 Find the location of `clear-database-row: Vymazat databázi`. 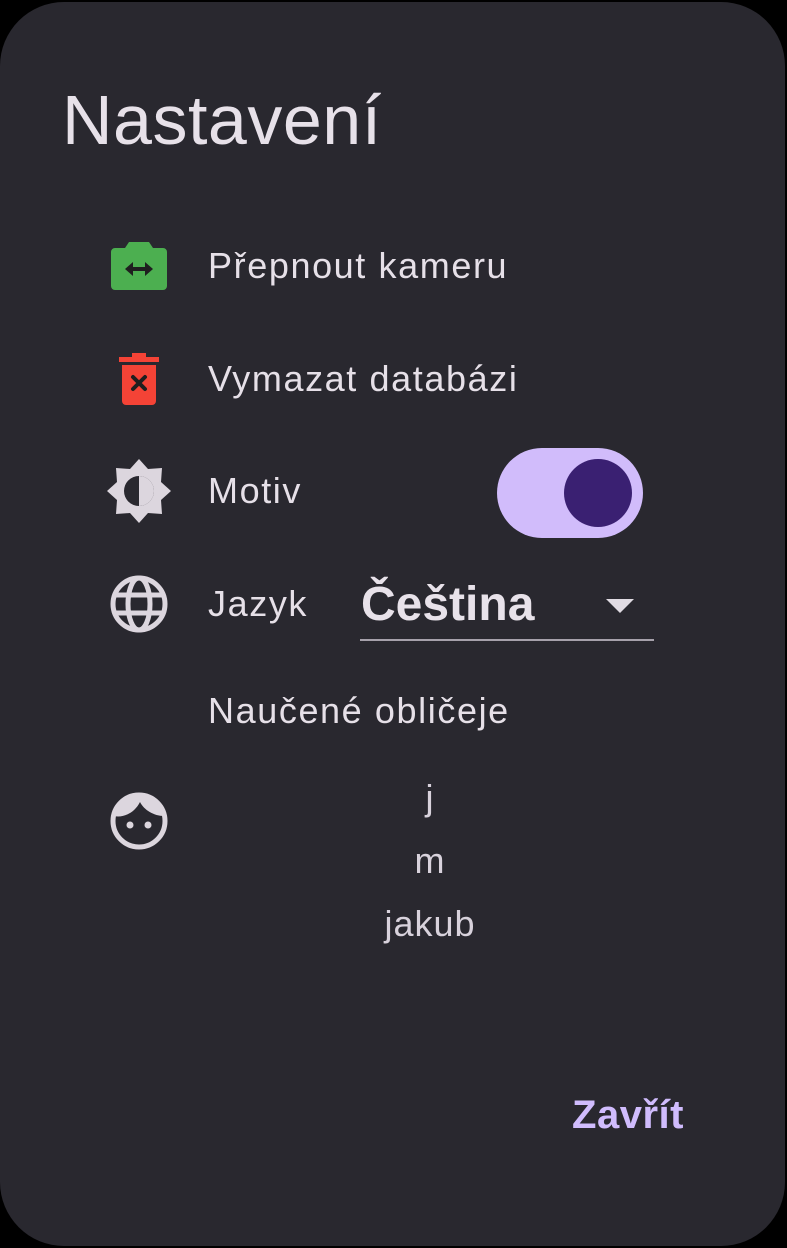

clear-database-row: Vymazat databázi is located at coordinates (386, 379).